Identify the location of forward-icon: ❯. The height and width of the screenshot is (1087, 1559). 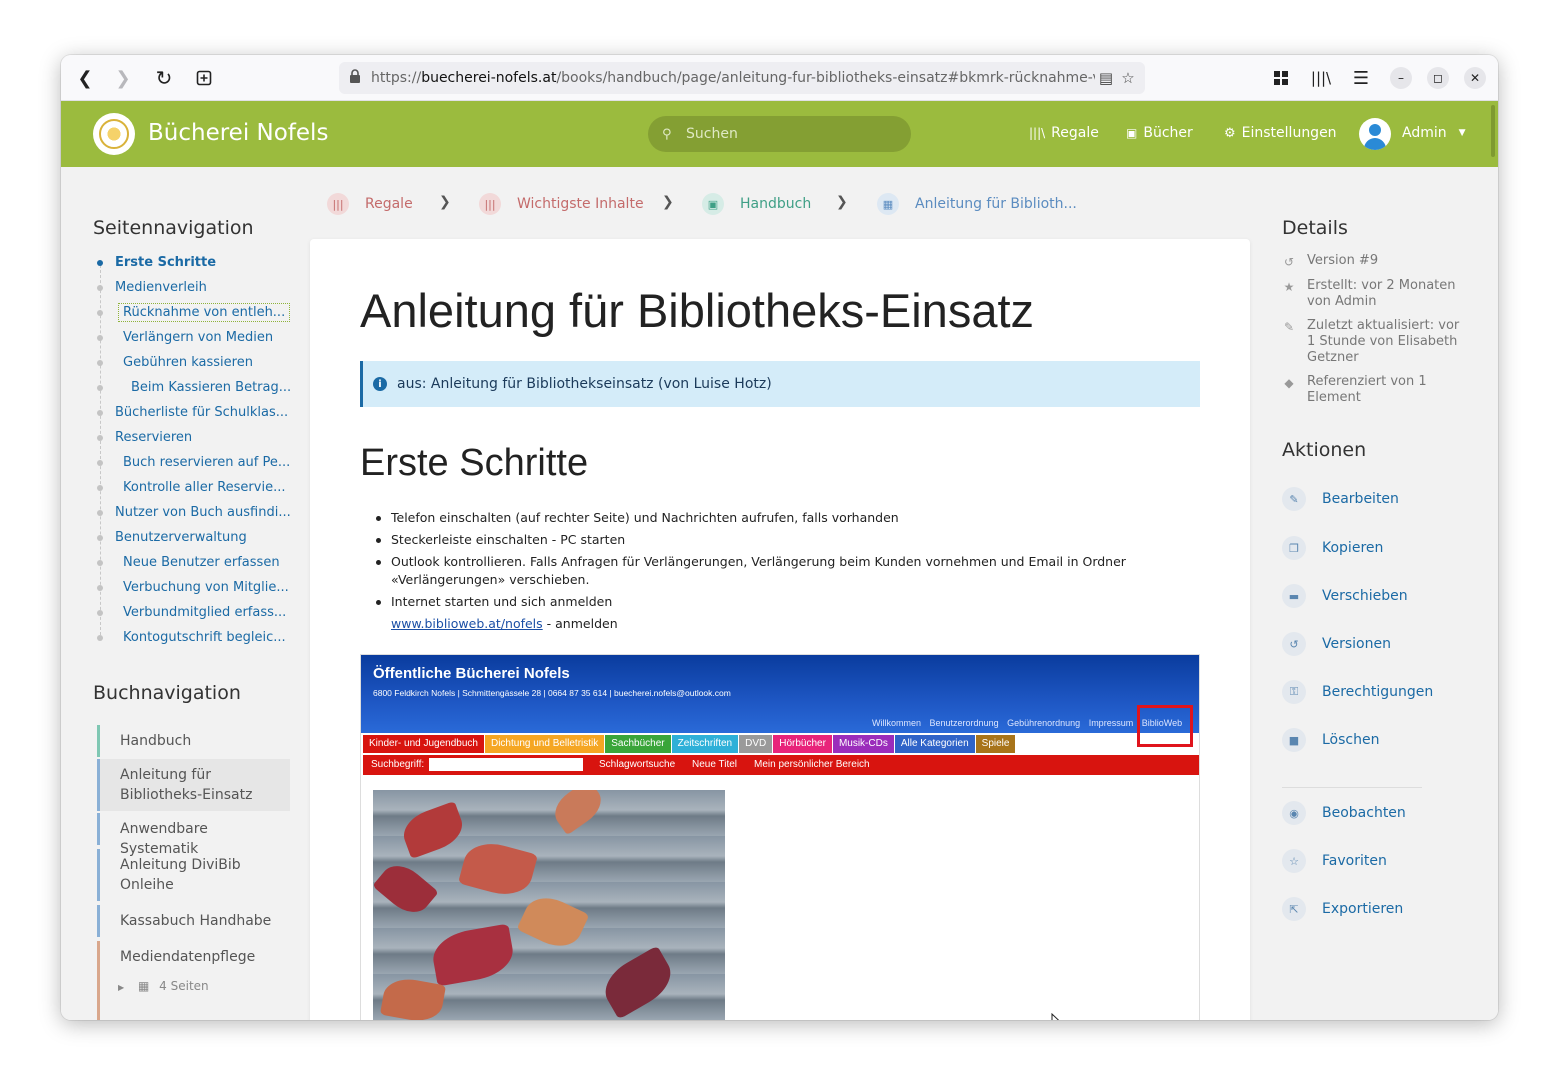
(123, 78).